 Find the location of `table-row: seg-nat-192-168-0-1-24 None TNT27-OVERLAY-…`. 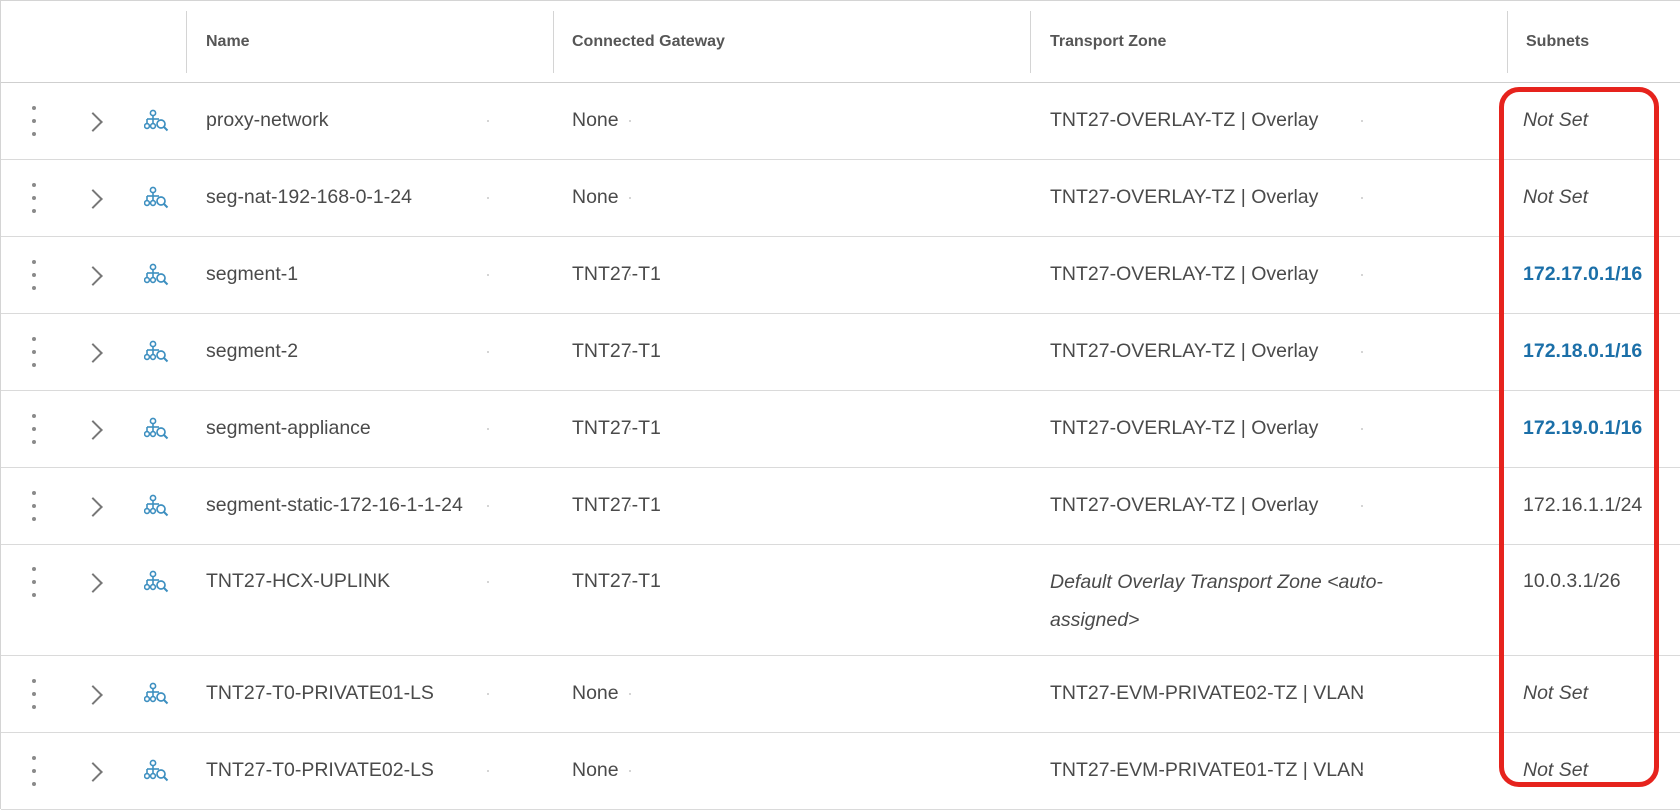

table-row: seg-nat-192-168-0-1-24 None TNT27-OVERLAY-… is located at coordinates (840, 198).